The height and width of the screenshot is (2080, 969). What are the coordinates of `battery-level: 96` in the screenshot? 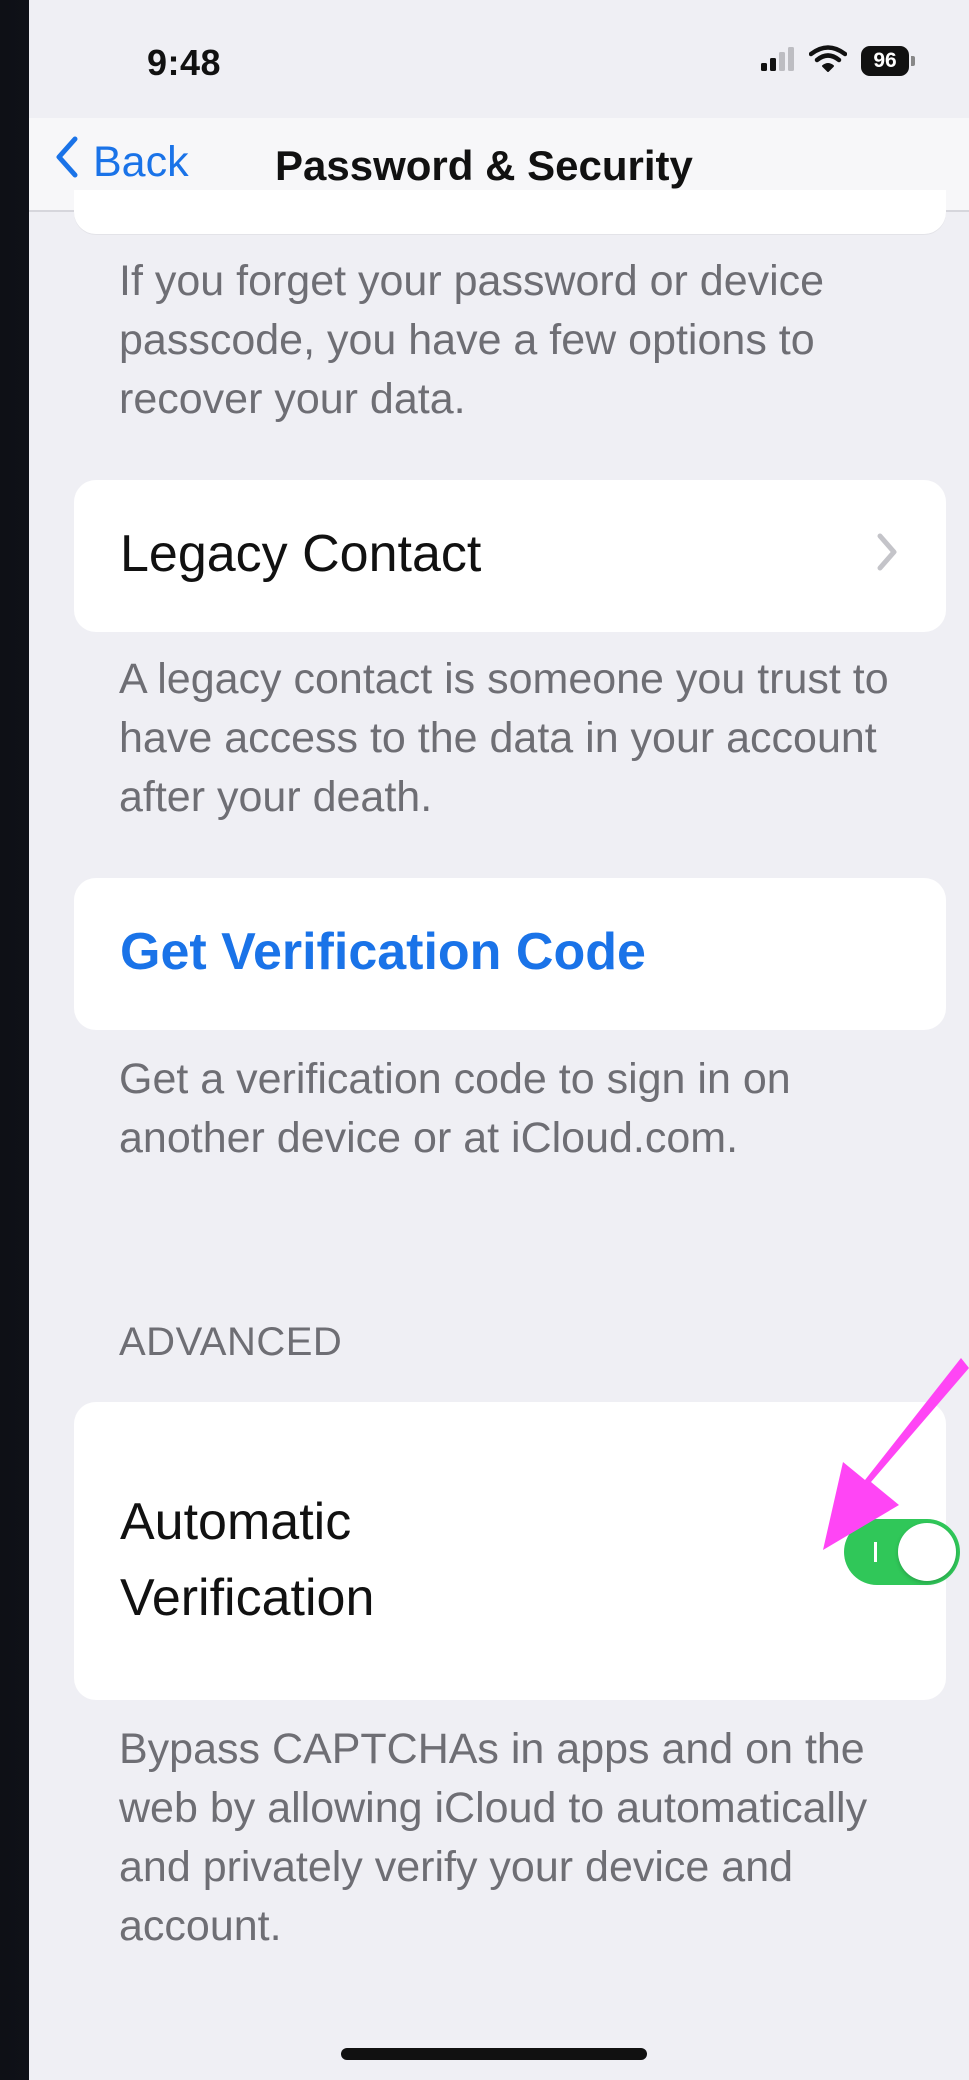 It's located at (885, 60).